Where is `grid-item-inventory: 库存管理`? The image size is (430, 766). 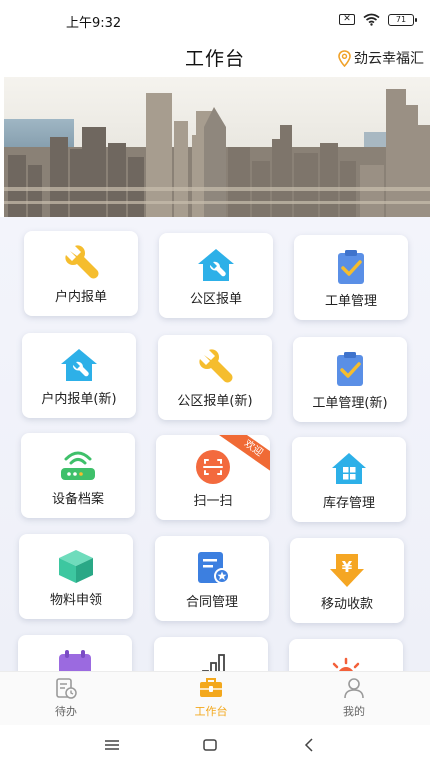 grid-item-inventory: 库存管理 is located at coordinates (349, 479).